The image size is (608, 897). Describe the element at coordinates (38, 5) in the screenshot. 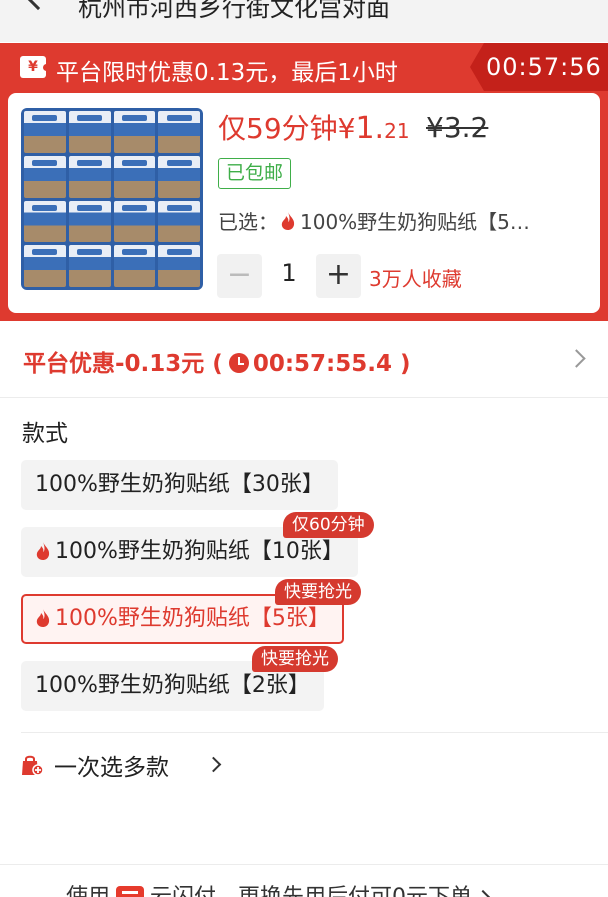

I see `back-arrow-icon` at that location.